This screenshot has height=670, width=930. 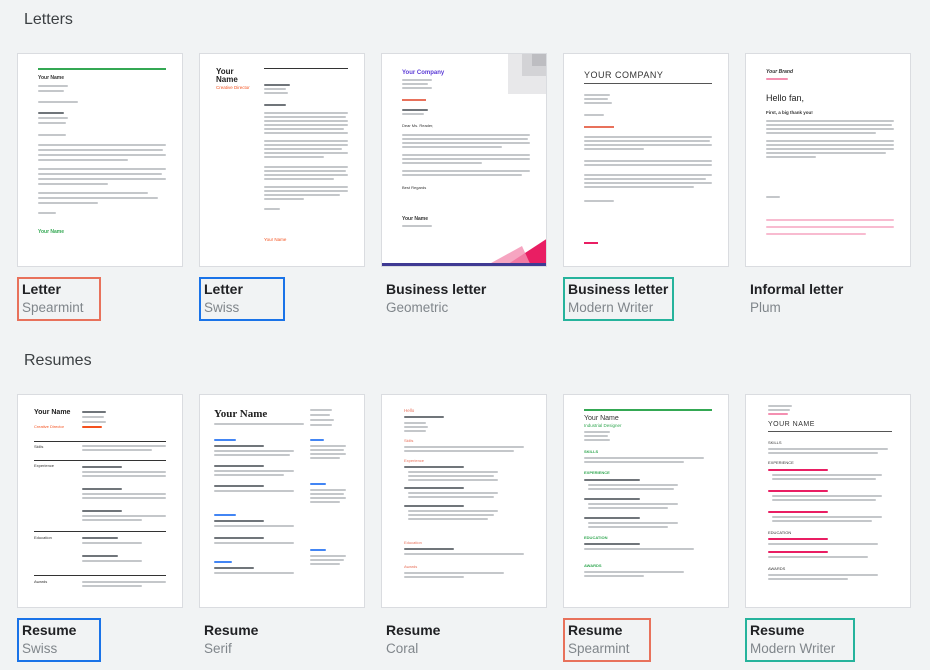 What do you see at coordinates (464, 501) in the screenshot?
I see `template-thumbnail: Hello Skills Experience Education Awards` at bounding box center [464, 501].